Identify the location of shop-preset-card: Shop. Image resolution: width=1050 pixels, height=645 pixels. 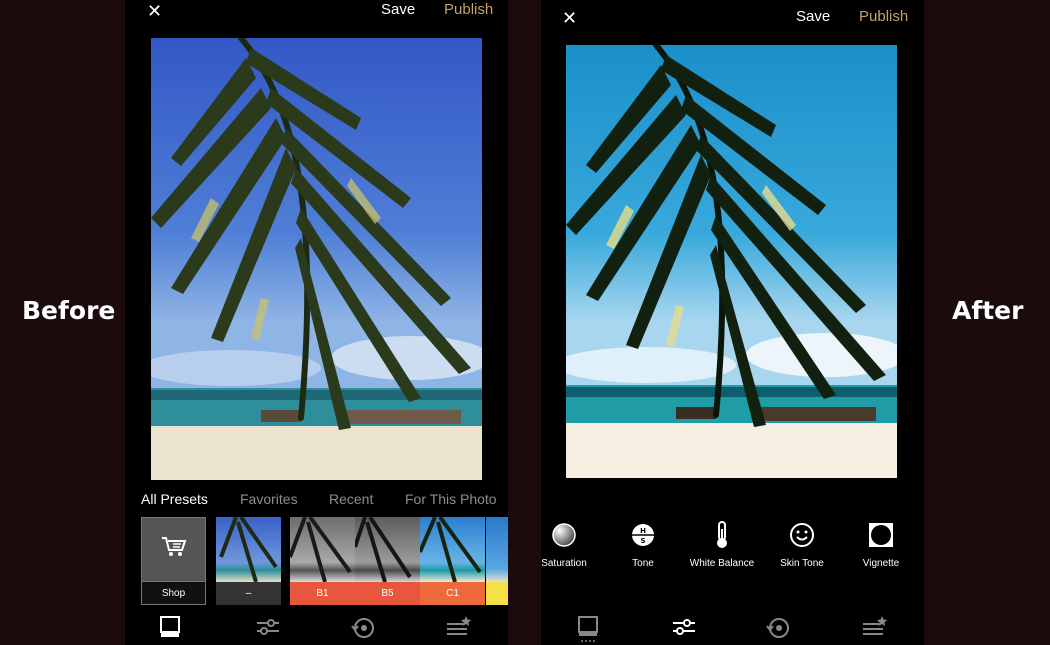
(173, 561).